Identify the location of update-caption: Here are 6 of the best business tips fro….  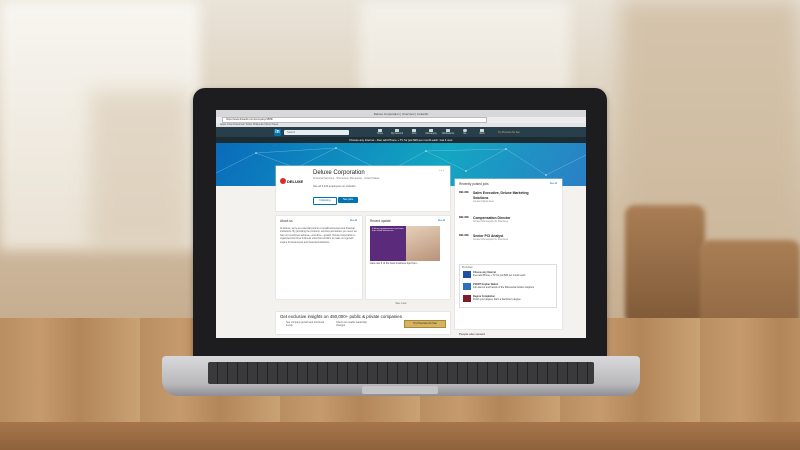
(405, 263).